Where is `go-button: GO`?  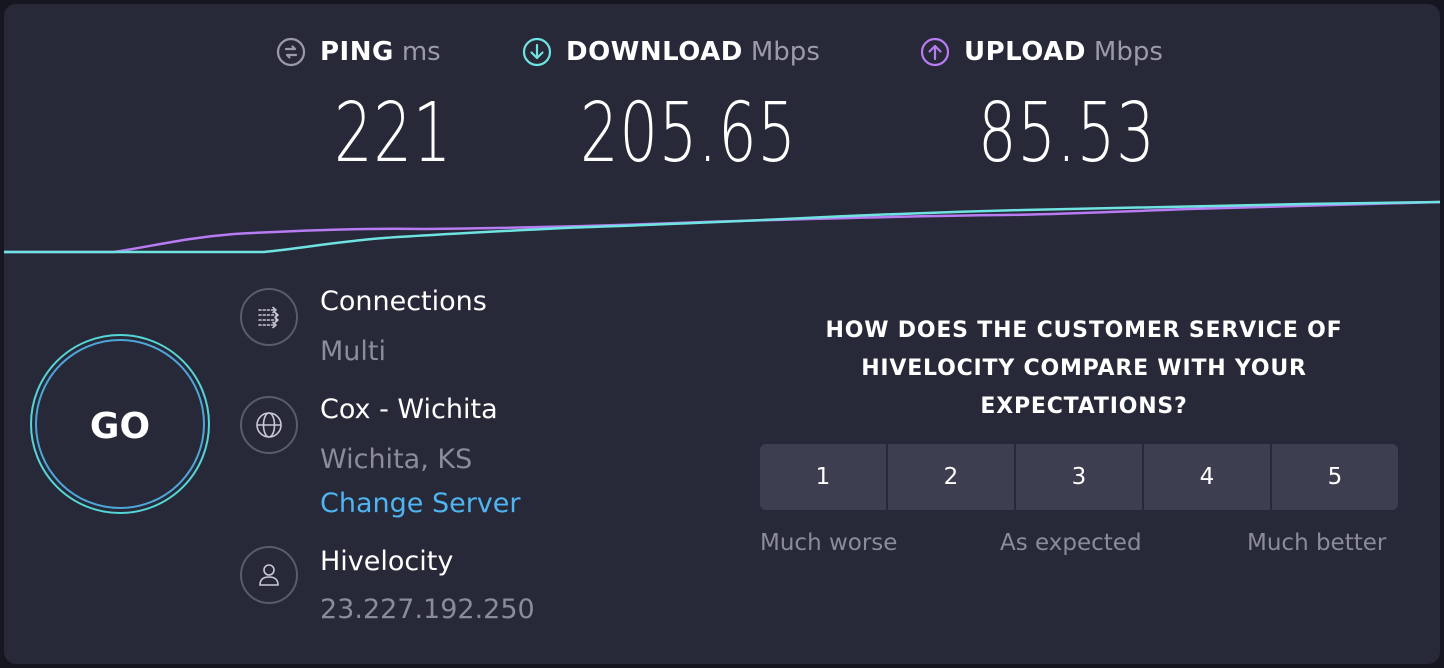
go-button: GO is located at coordinates (120, 424).